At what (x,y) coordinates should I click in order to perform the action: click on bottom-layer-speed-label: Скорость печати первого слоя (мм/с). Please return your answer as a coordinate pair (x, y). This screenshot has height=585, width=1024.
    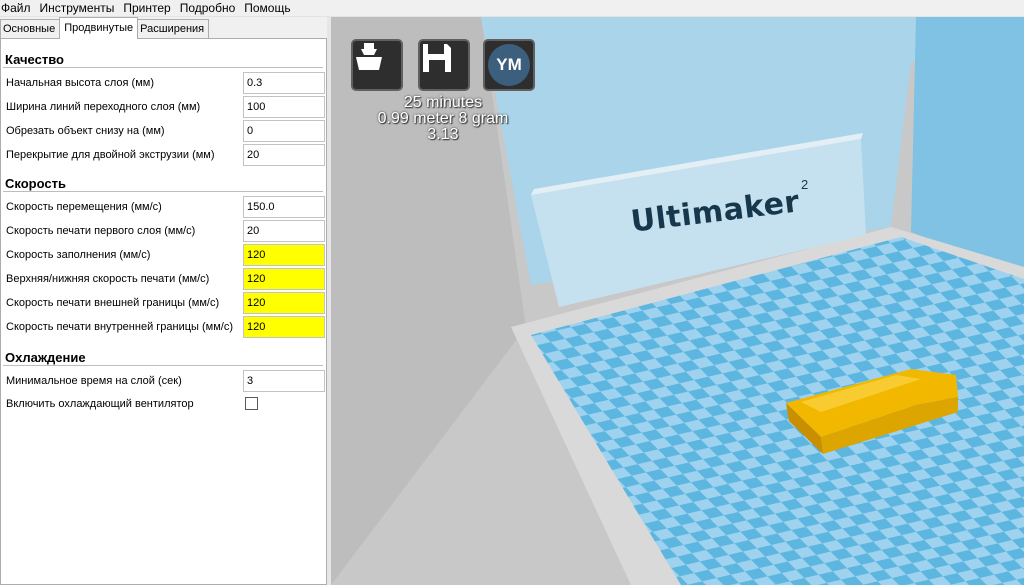
    Looking at the image, I should click on (101, 231).